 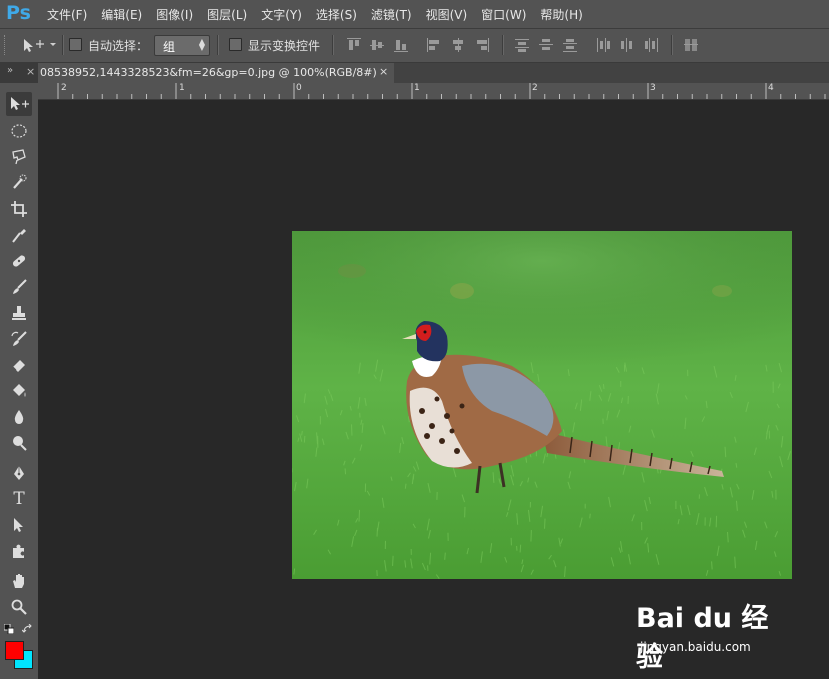 I want to click on close-panel-icon: ×, so click(x=30, y=71).